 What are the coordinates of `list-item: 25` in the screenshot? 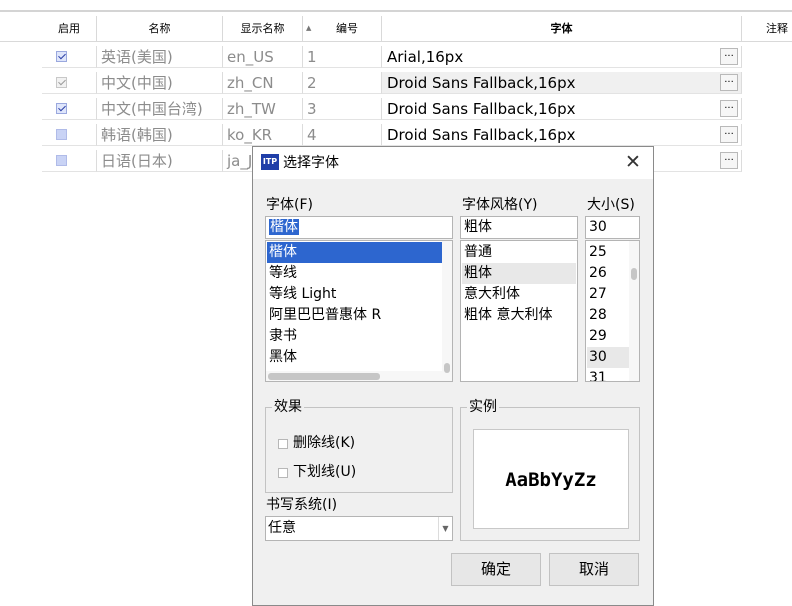 It's located at (608, 252).